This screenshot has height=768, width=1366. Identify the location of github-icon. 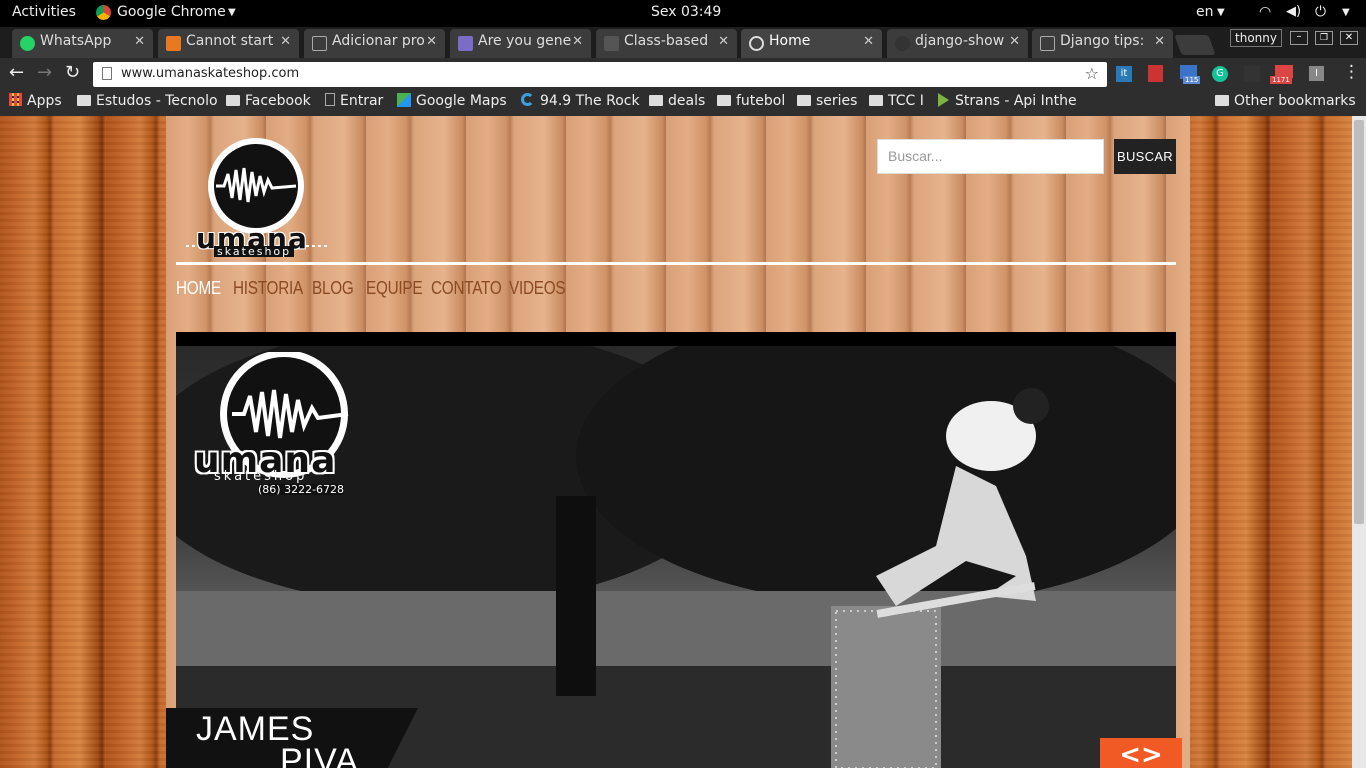
(902, 43).